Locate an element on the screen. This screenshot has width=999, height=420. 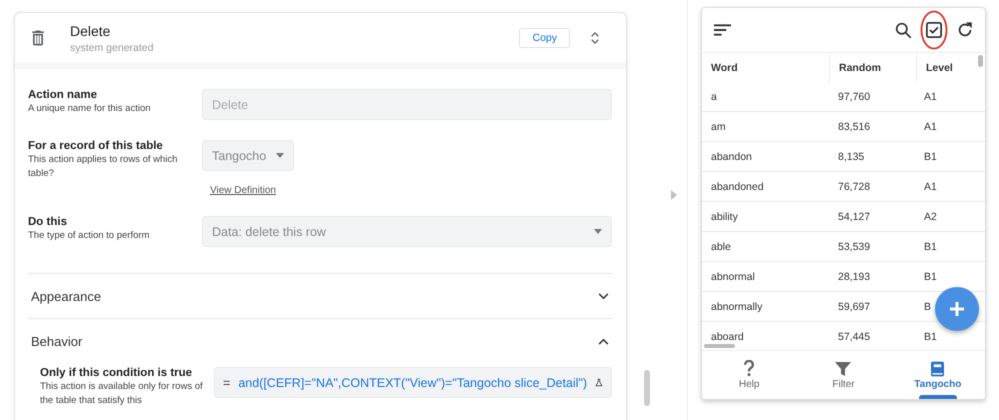
field-hint: This action is available only for rows of the table that satisfy this is located at coordinates (122, 394).